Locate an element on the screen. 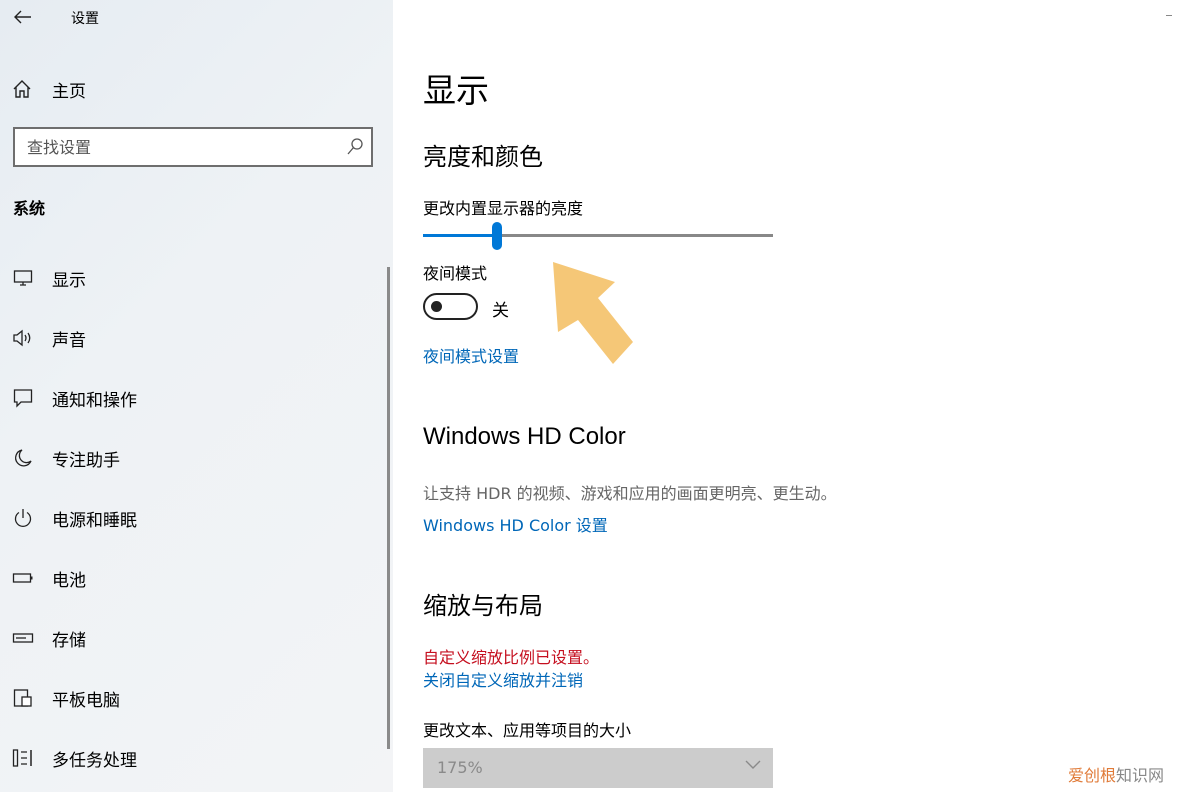 The image size is (1188, 792). sidebar-item-focus-assist: 专注助手 is located at coordinates (190, 458).